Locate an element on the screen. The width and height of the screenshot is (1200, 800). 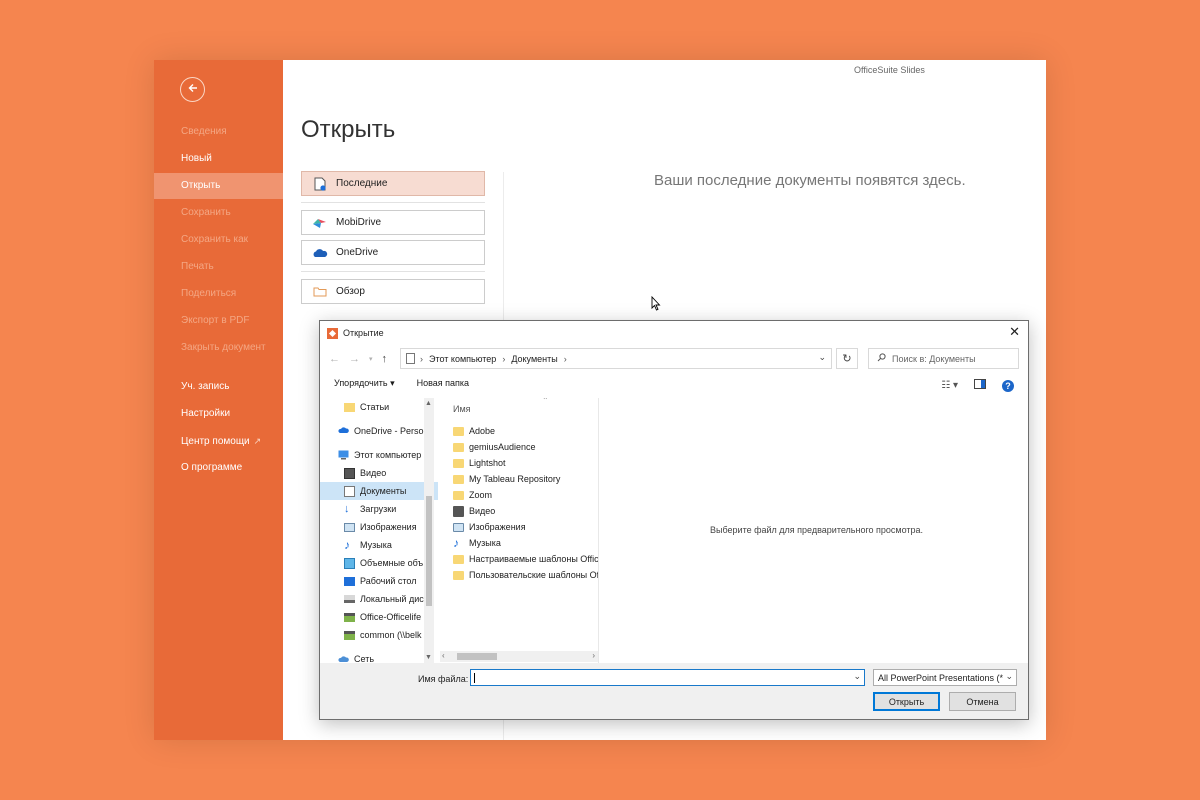
preview-pane-icon is located at coordinates (980, 385).